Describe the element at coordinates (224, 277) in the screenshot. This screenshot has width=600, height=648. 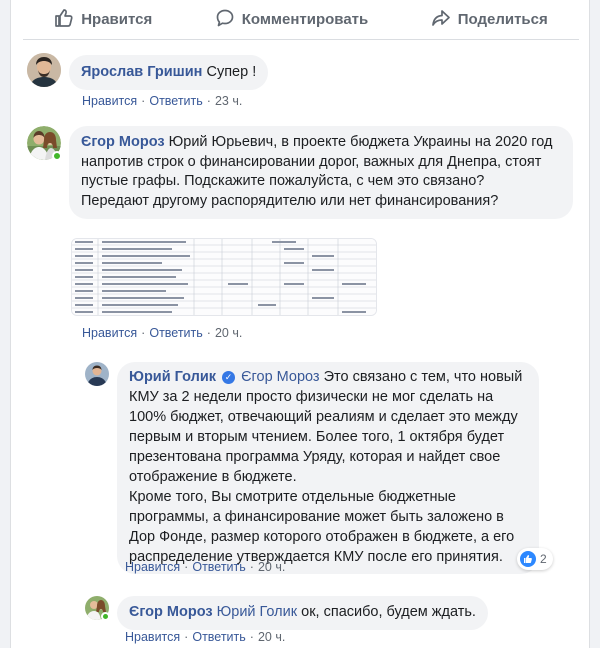
I see `comment-attachment-image` at that location.